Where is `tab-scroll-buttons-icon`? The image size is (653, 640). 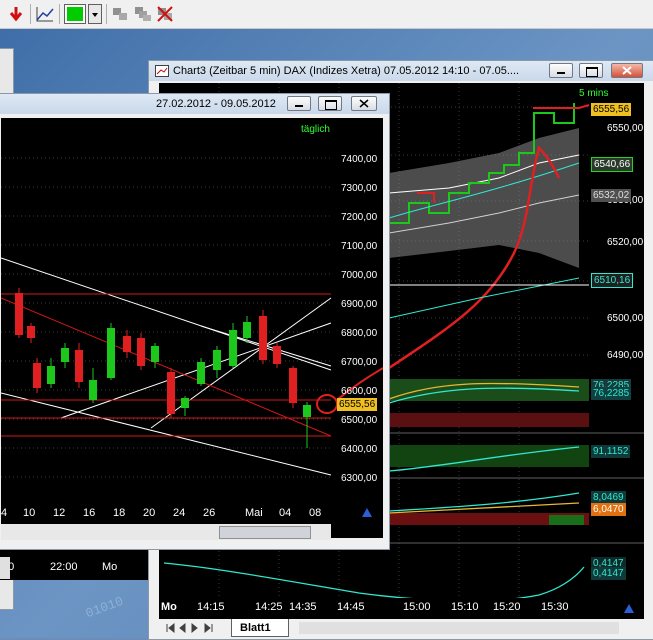
tab-scroll-buttons-icon is located at coordinates (195, 628).